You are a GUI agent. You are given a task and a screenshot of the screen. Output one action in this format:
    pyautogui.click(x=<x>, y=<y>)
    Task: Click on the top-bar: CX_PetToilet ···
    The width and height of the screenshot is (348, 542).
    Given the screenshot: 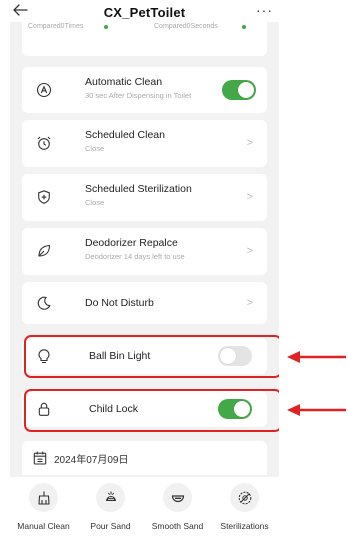 What is the action you would take?
    pyautogui.click(x=144, y=11)
    